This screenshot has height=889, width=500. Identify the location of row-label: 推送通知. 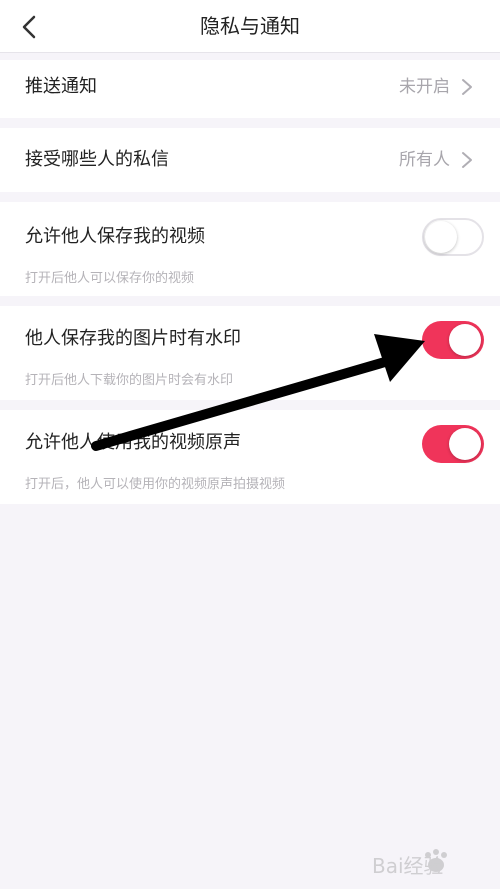
(61, 86).